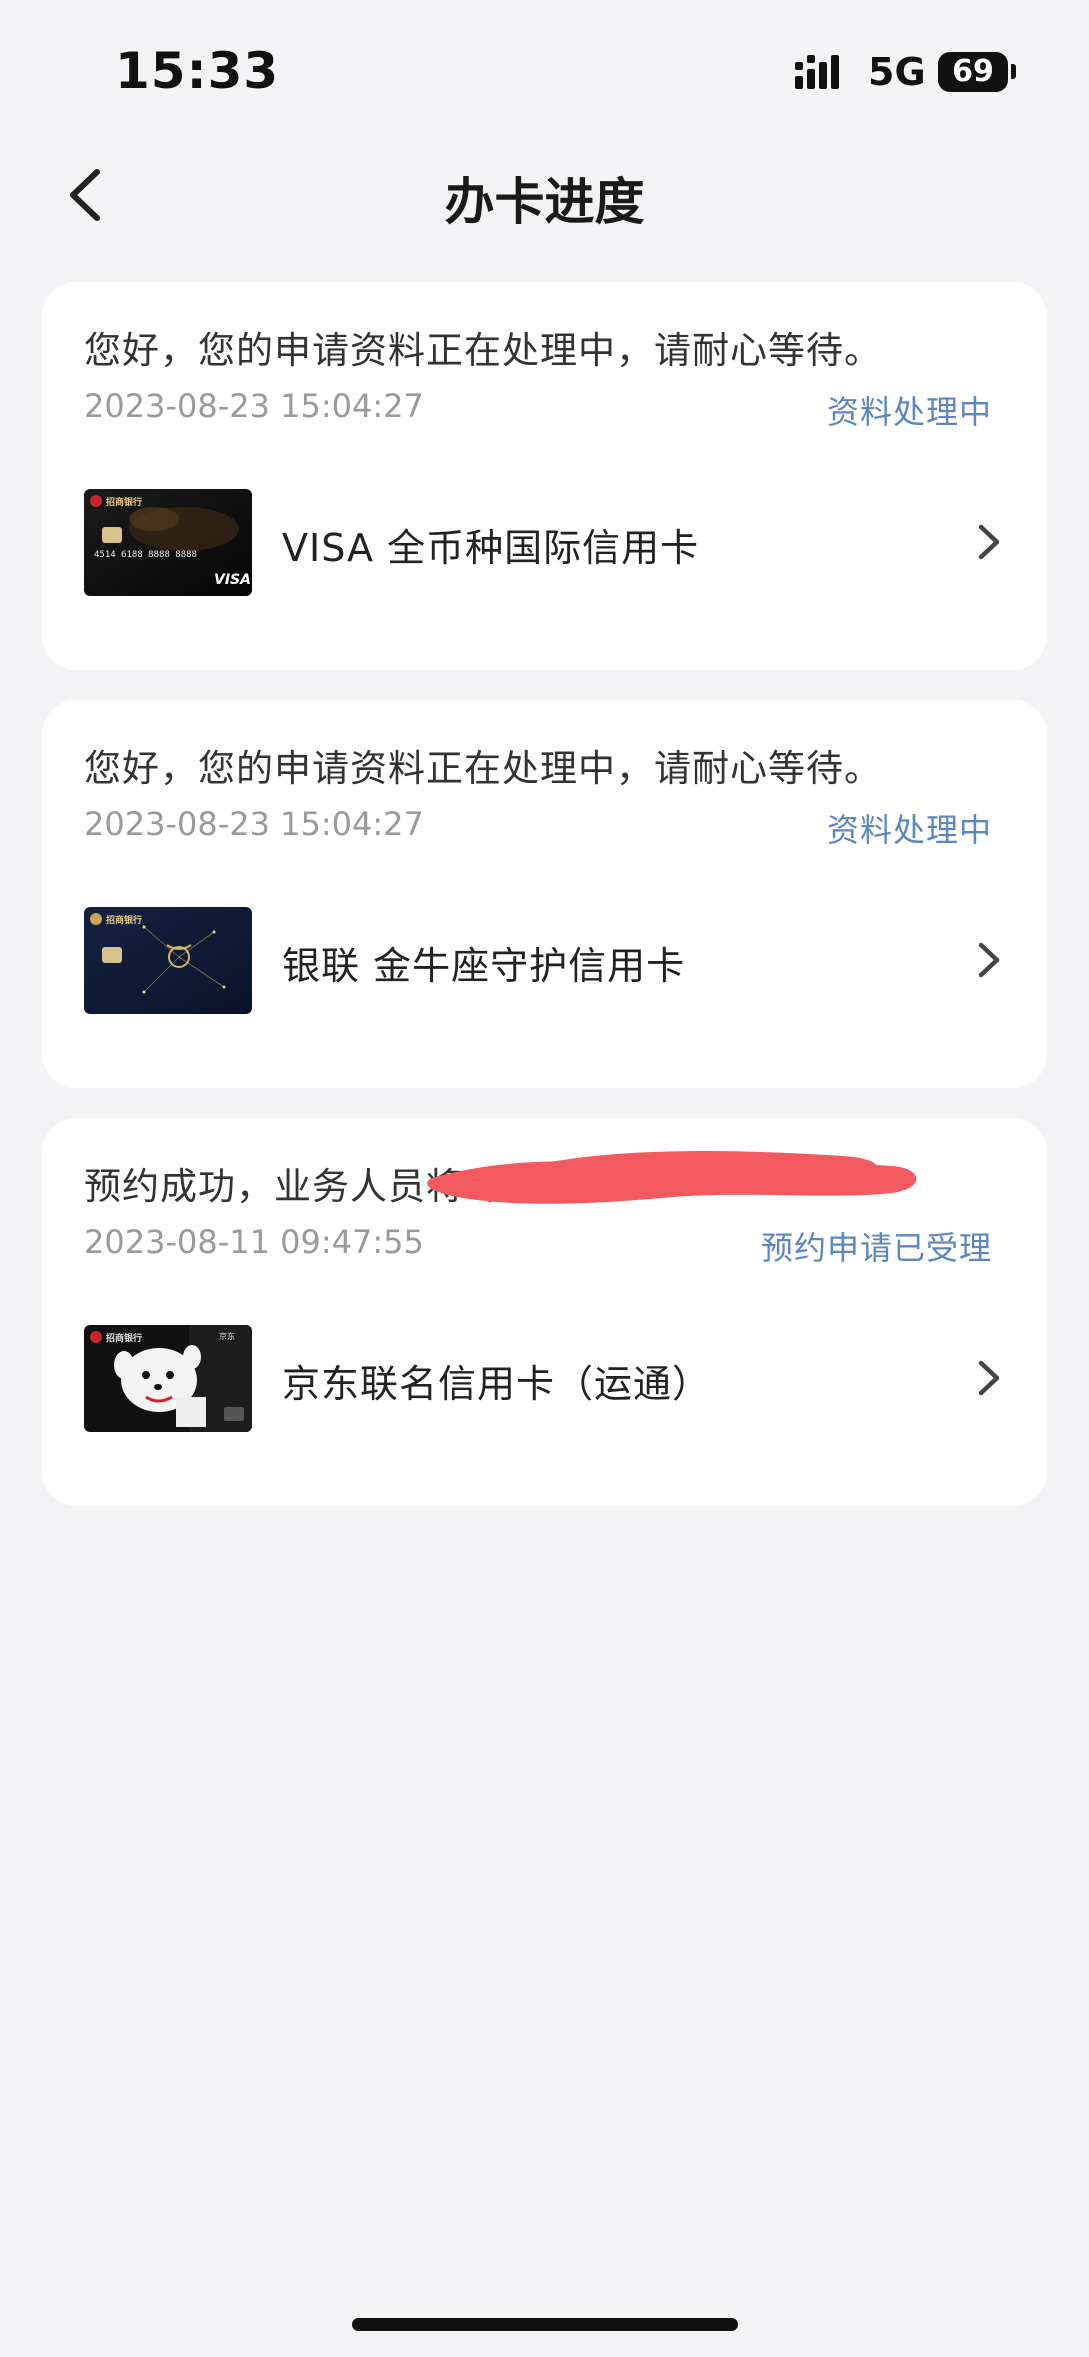  What do you see at coordinates (1013, 71) in the screenshot?
I see `battery-cap` at bounding box center [1013, 71].